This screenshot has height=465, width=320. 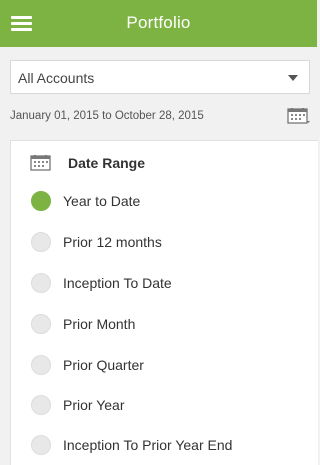 I want to click on option-label: Prior 12 months, so click(x=112, y=242).